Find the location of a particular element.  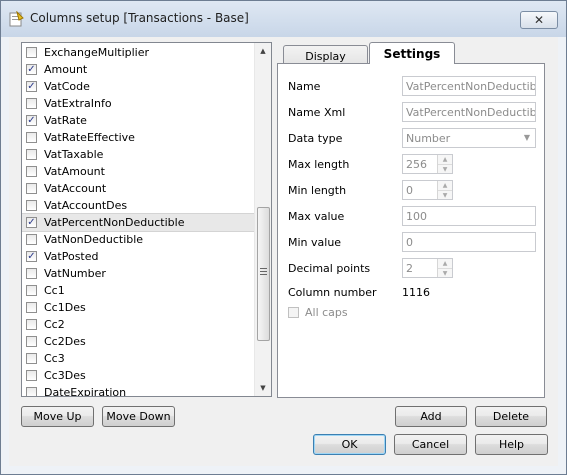

list-item: ✓ VatPercentNonDeductible is located at coordinates (139, 222).